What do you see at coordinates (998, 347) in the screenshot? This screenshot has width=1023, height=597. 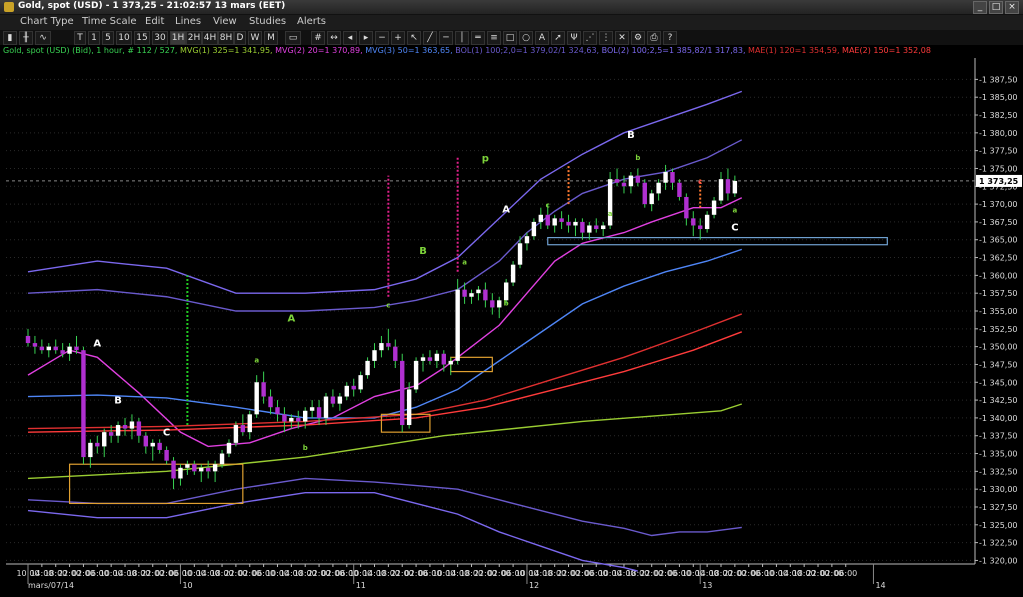 I see `y-tick-label: -1 350,00` at bounding box center [998, 347].